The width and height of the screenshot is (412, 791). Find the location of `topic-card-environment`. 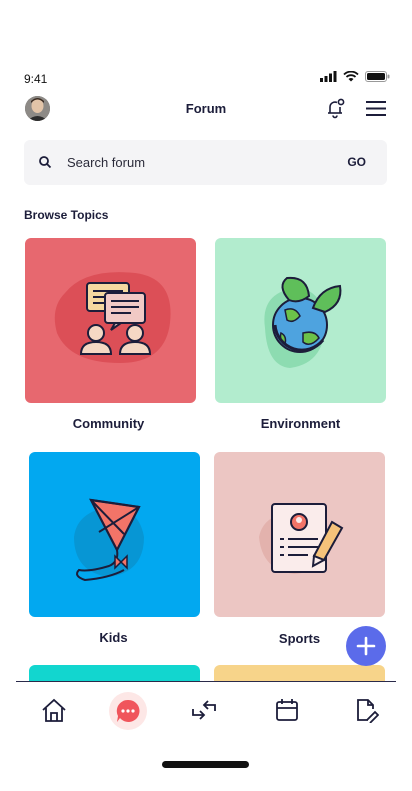

topic-card-environment is located at coordinates (300, 320).